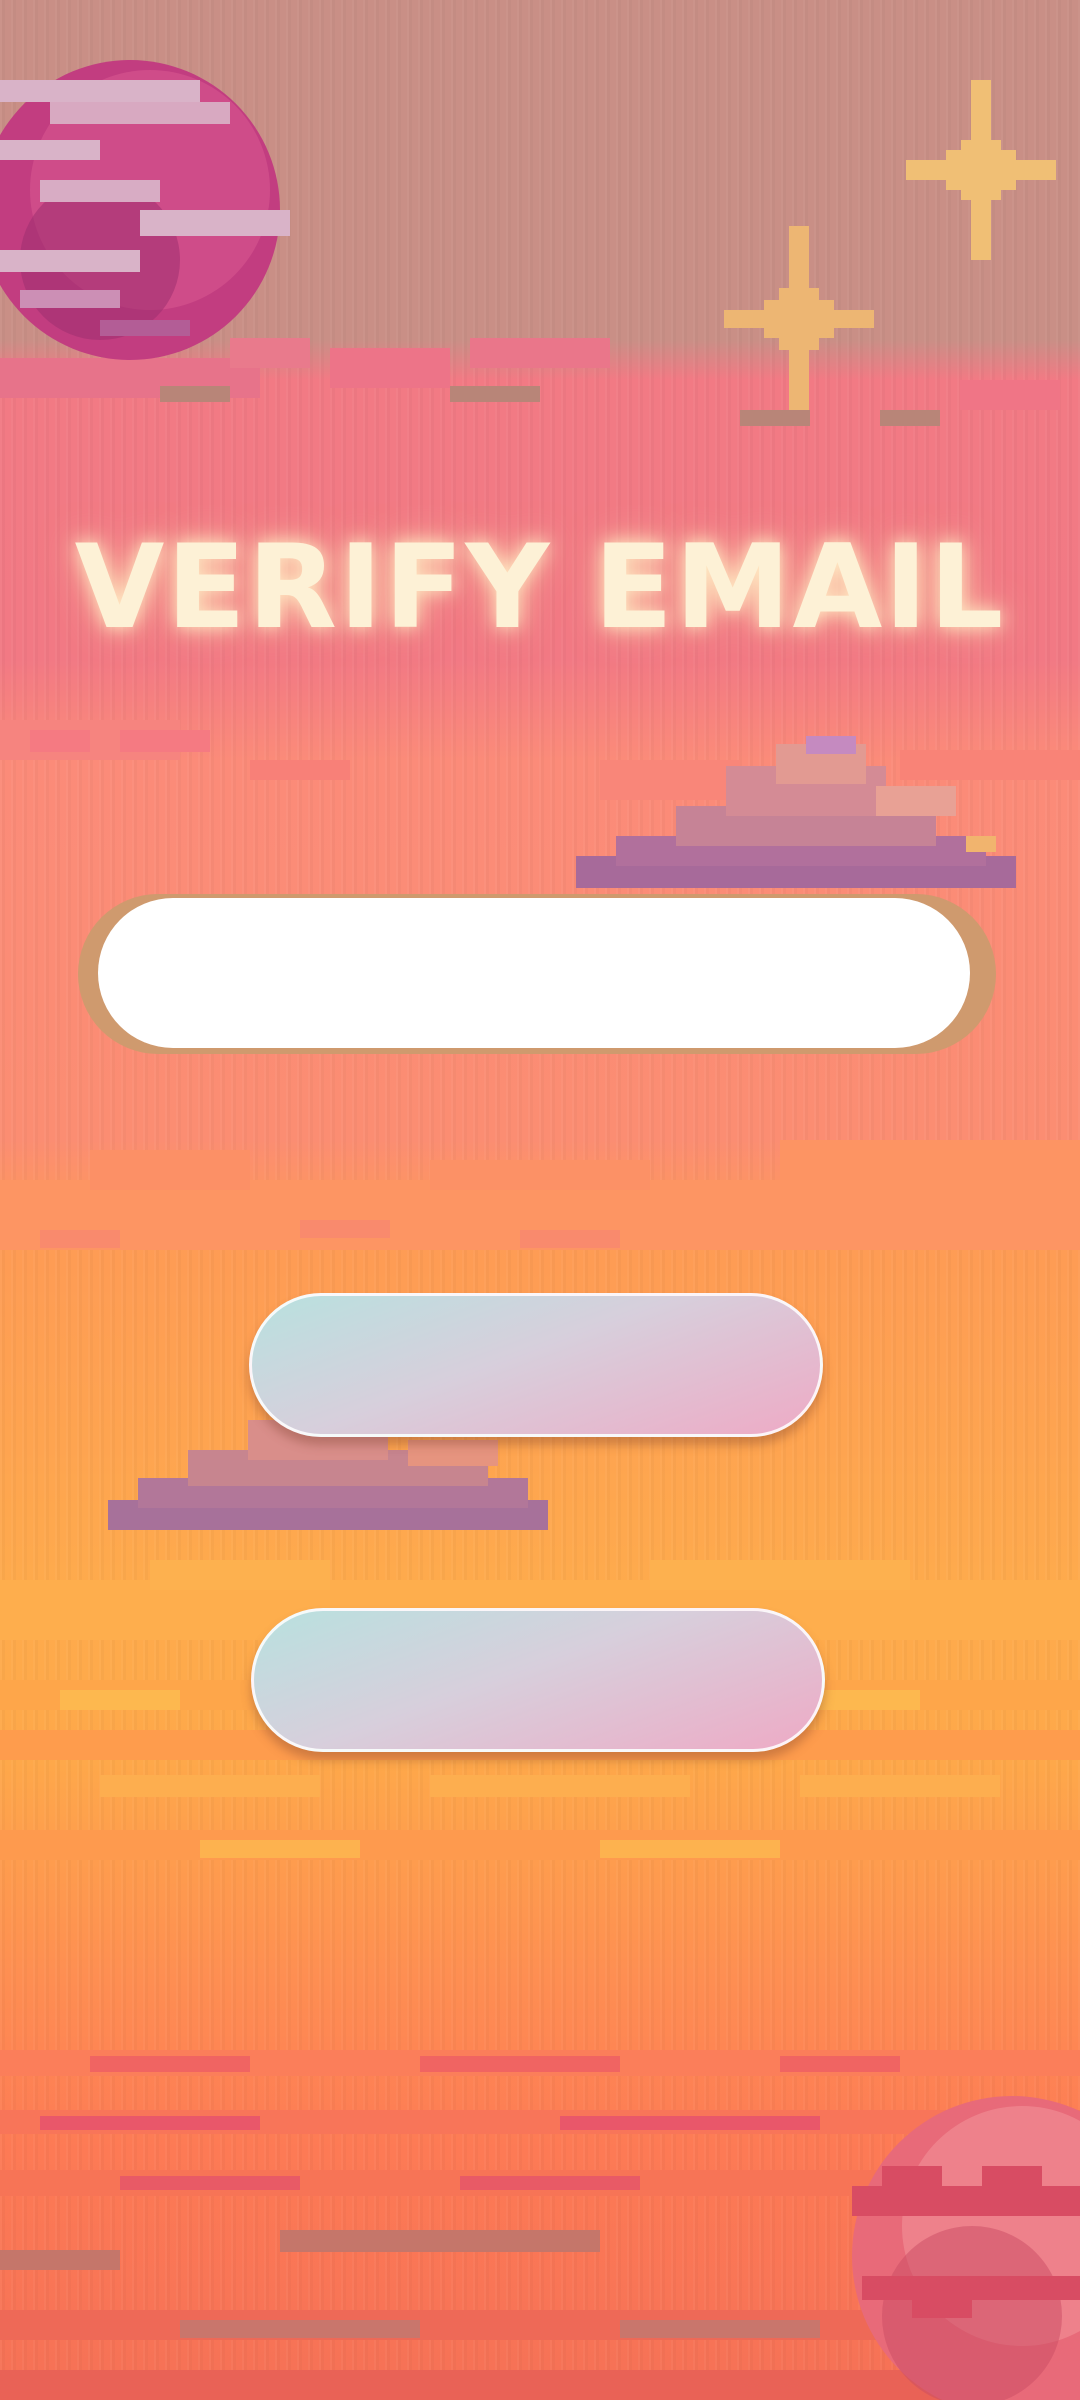 This screenshot has height=2400, width=1080. What do you see at coordinates (536, 1365) in the screenshot?
I see `verify-button` at bounding box center [536, 1365].